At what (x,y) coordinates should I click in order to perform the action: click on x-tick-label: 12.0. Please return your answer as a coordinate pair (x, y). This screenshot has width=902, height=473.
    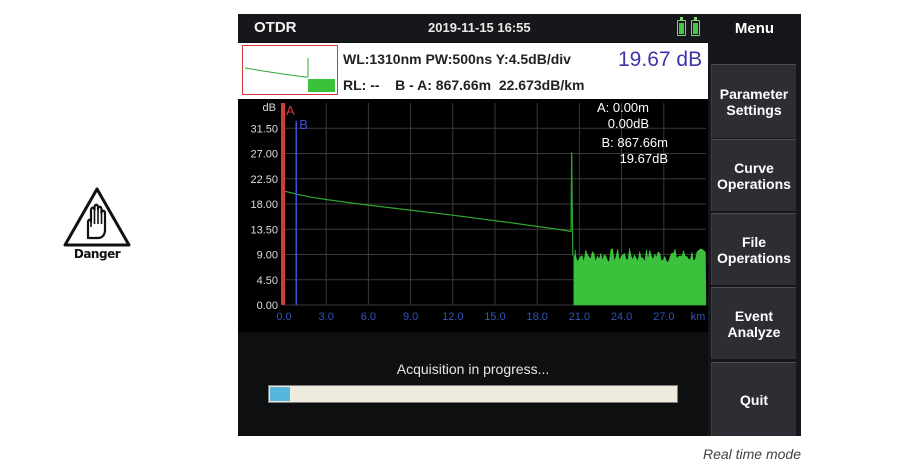
    Looking at the image, I should click on (452, 317).